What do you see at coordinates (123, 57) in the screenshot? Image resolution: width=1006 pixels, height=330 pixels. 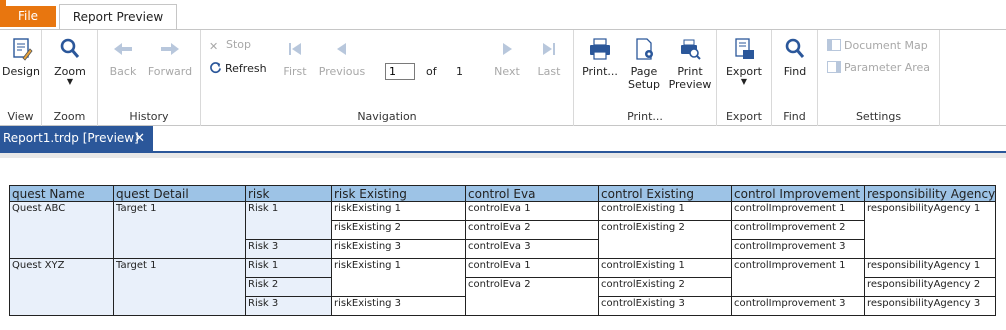 I see `back-button: Back` at bounding box center [123, 57].